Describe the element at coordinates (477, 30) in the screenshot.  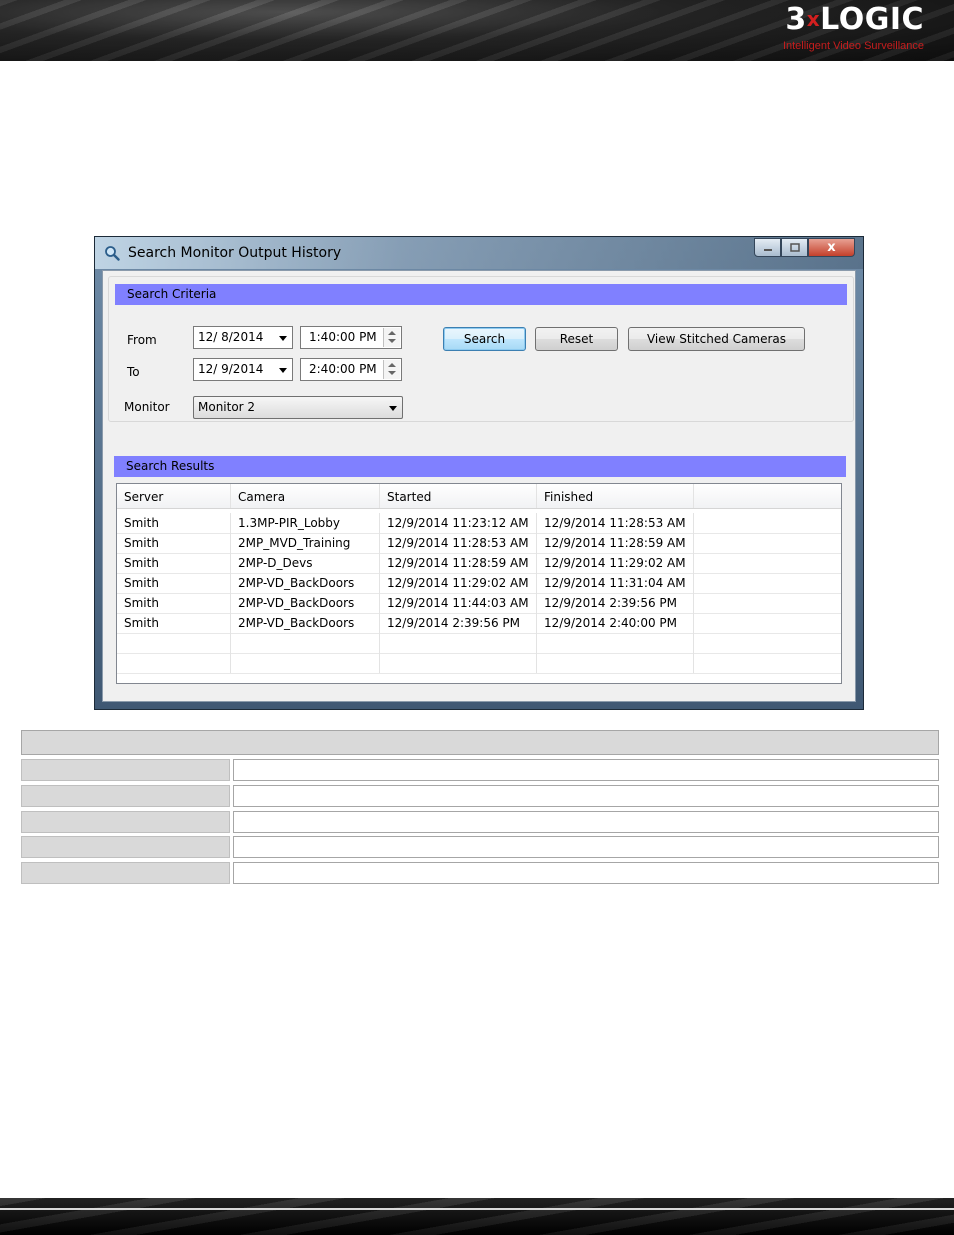
I see `page-header-banner: 3xLOGIC Intelligent Video Surveillance` at that location.